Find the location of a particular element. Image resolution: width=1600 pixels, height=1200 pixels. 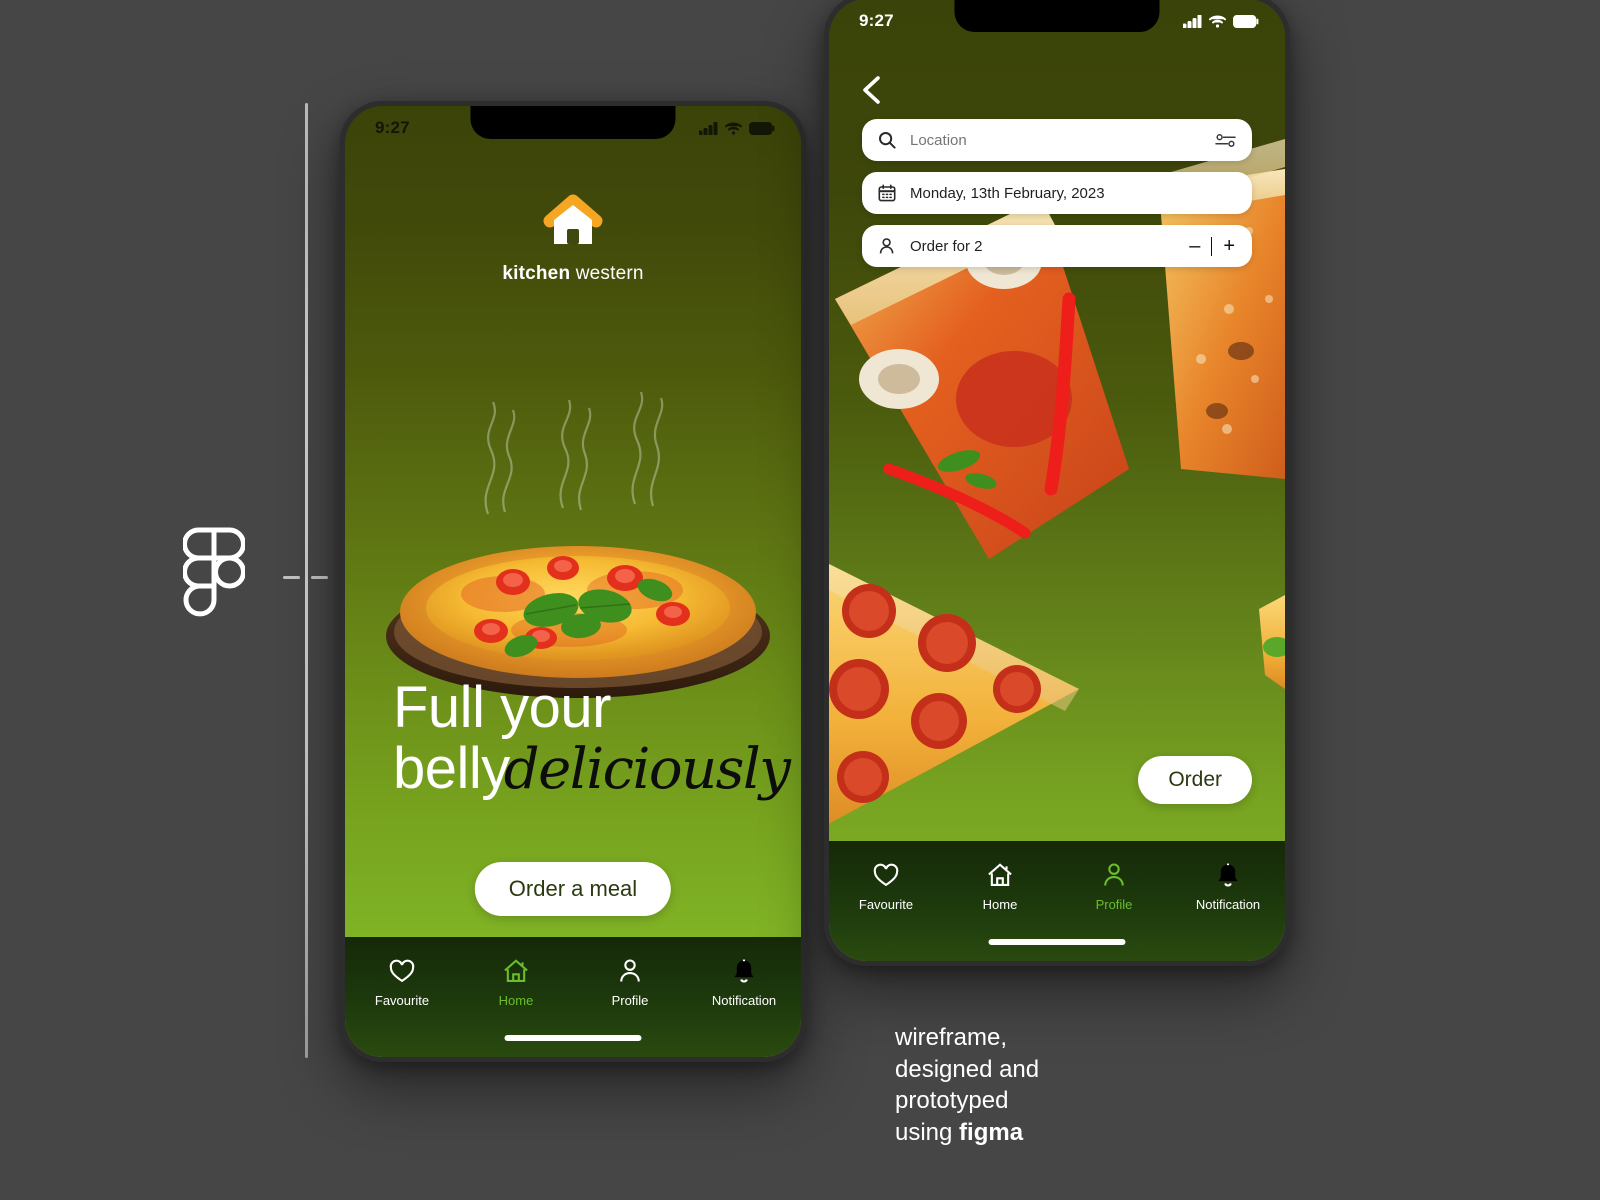

date-value: Monday, 13th February, 2023 is located at coordinates (1007, 193).